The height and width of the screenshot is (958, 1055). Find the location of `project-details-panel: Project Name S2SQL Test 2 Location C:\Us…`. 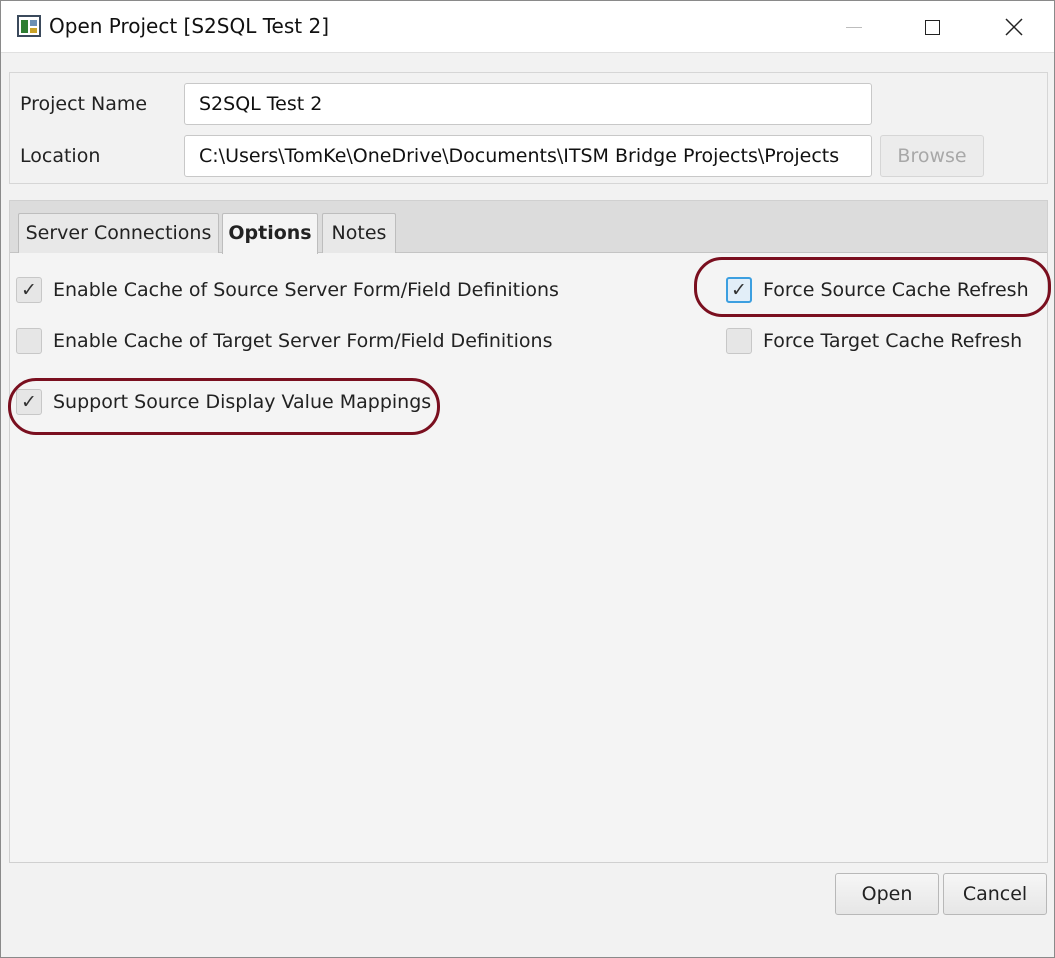

project-details-panel: Project Name S2SQL Test 2 Location C:\Us… is located at coordinates (528, 128).